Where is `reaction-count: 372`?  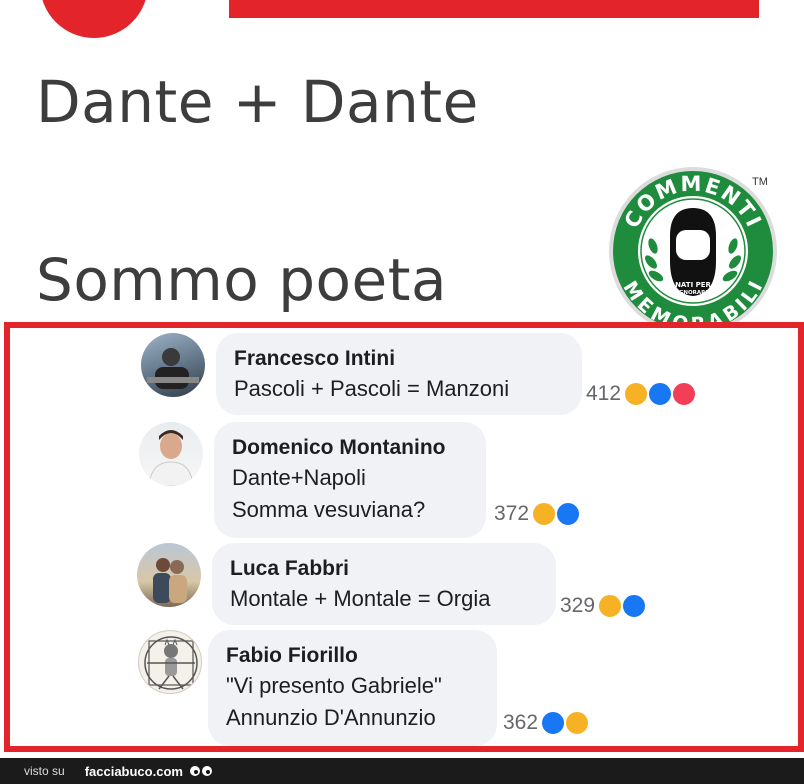 reaction-count: 372 is located at coordinates (512, 513).